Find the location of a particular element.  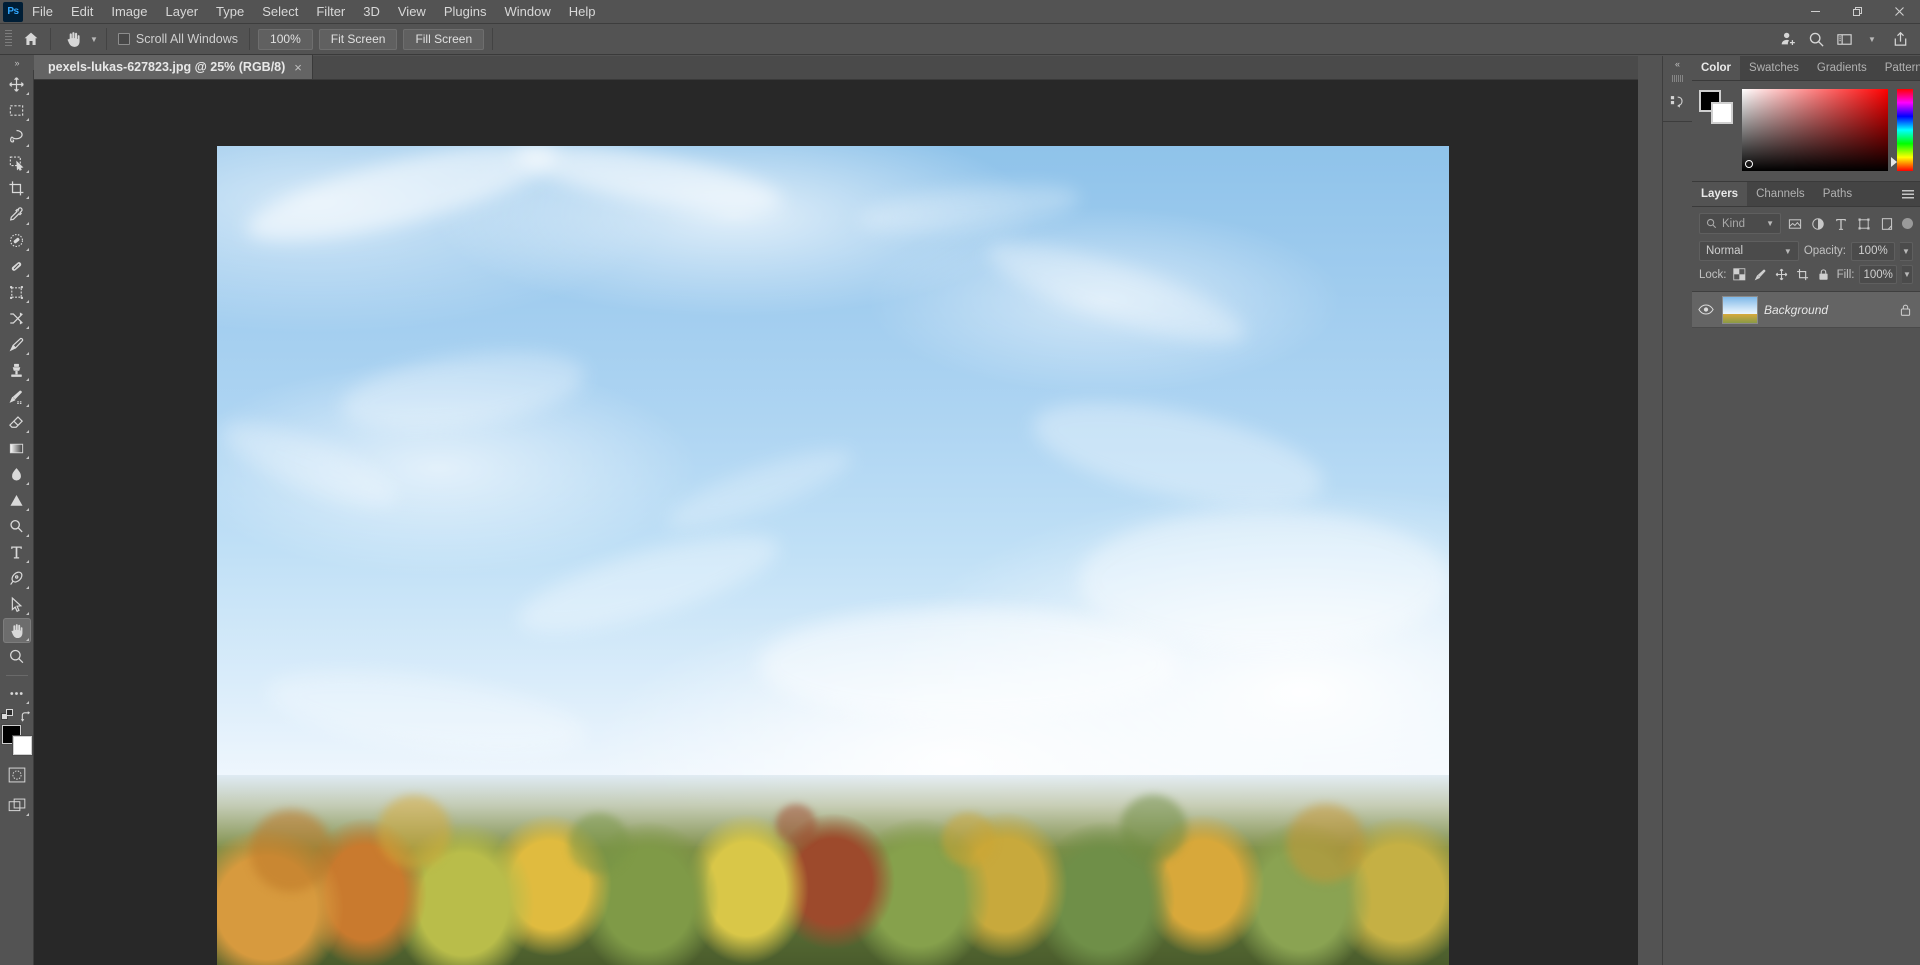

menu-select: Select is located at coordinates (280, 12).